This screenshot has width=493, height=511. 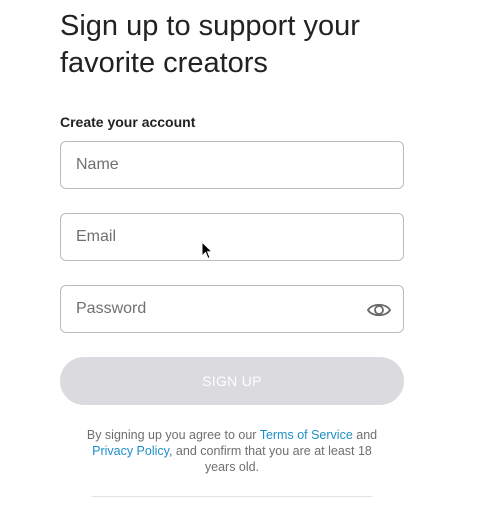 What do you see at coordinates (365, 435) in the screenshot?
I see `legal-text-and: and` at bounding box center [365, 435].